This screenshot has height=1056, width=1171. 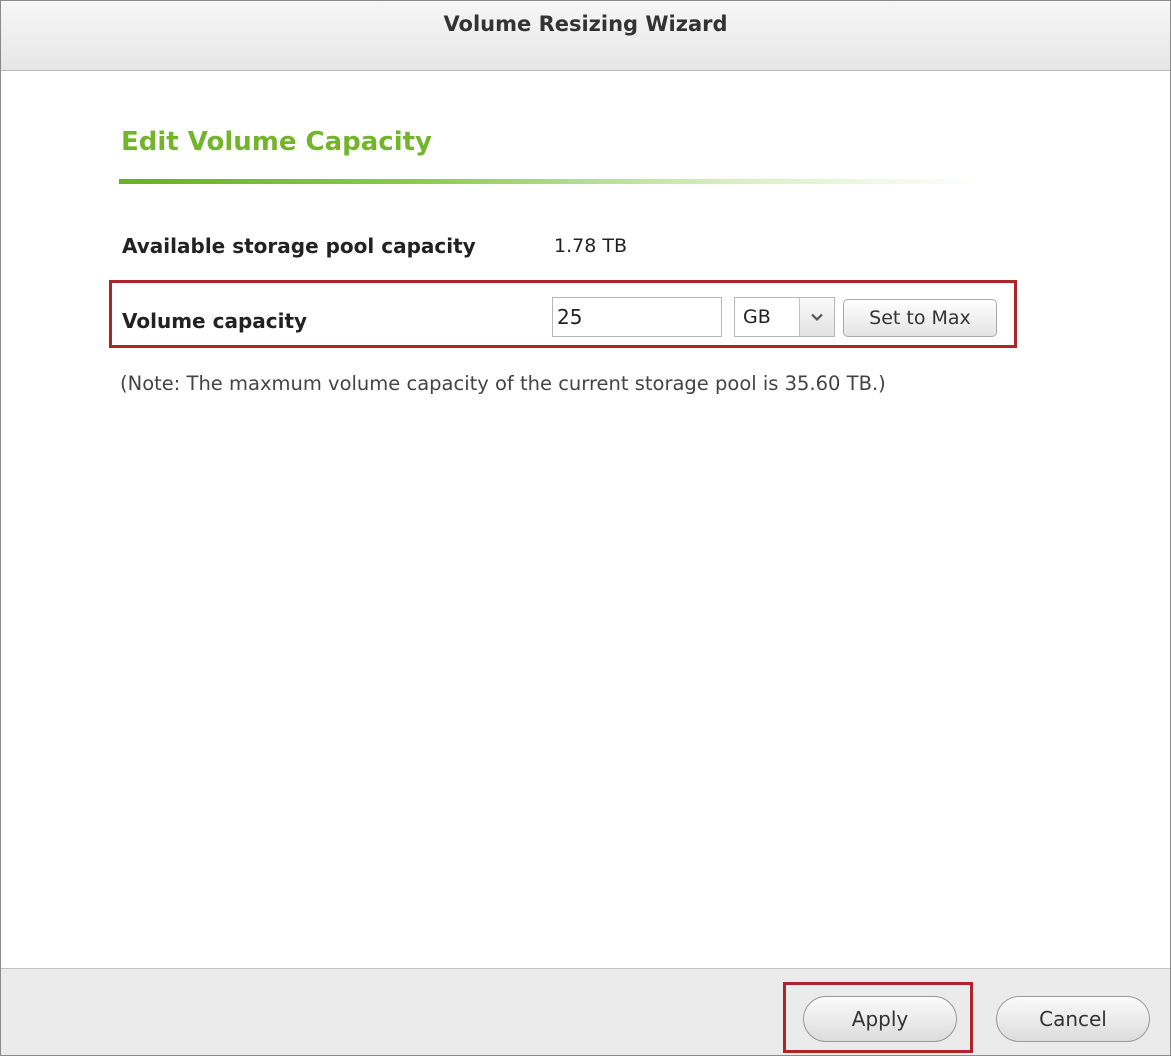 What do you see at coordinates (880, 1019) in the screenshot?
I see `apply-button: Apply` at bounding box center [880, 1019].